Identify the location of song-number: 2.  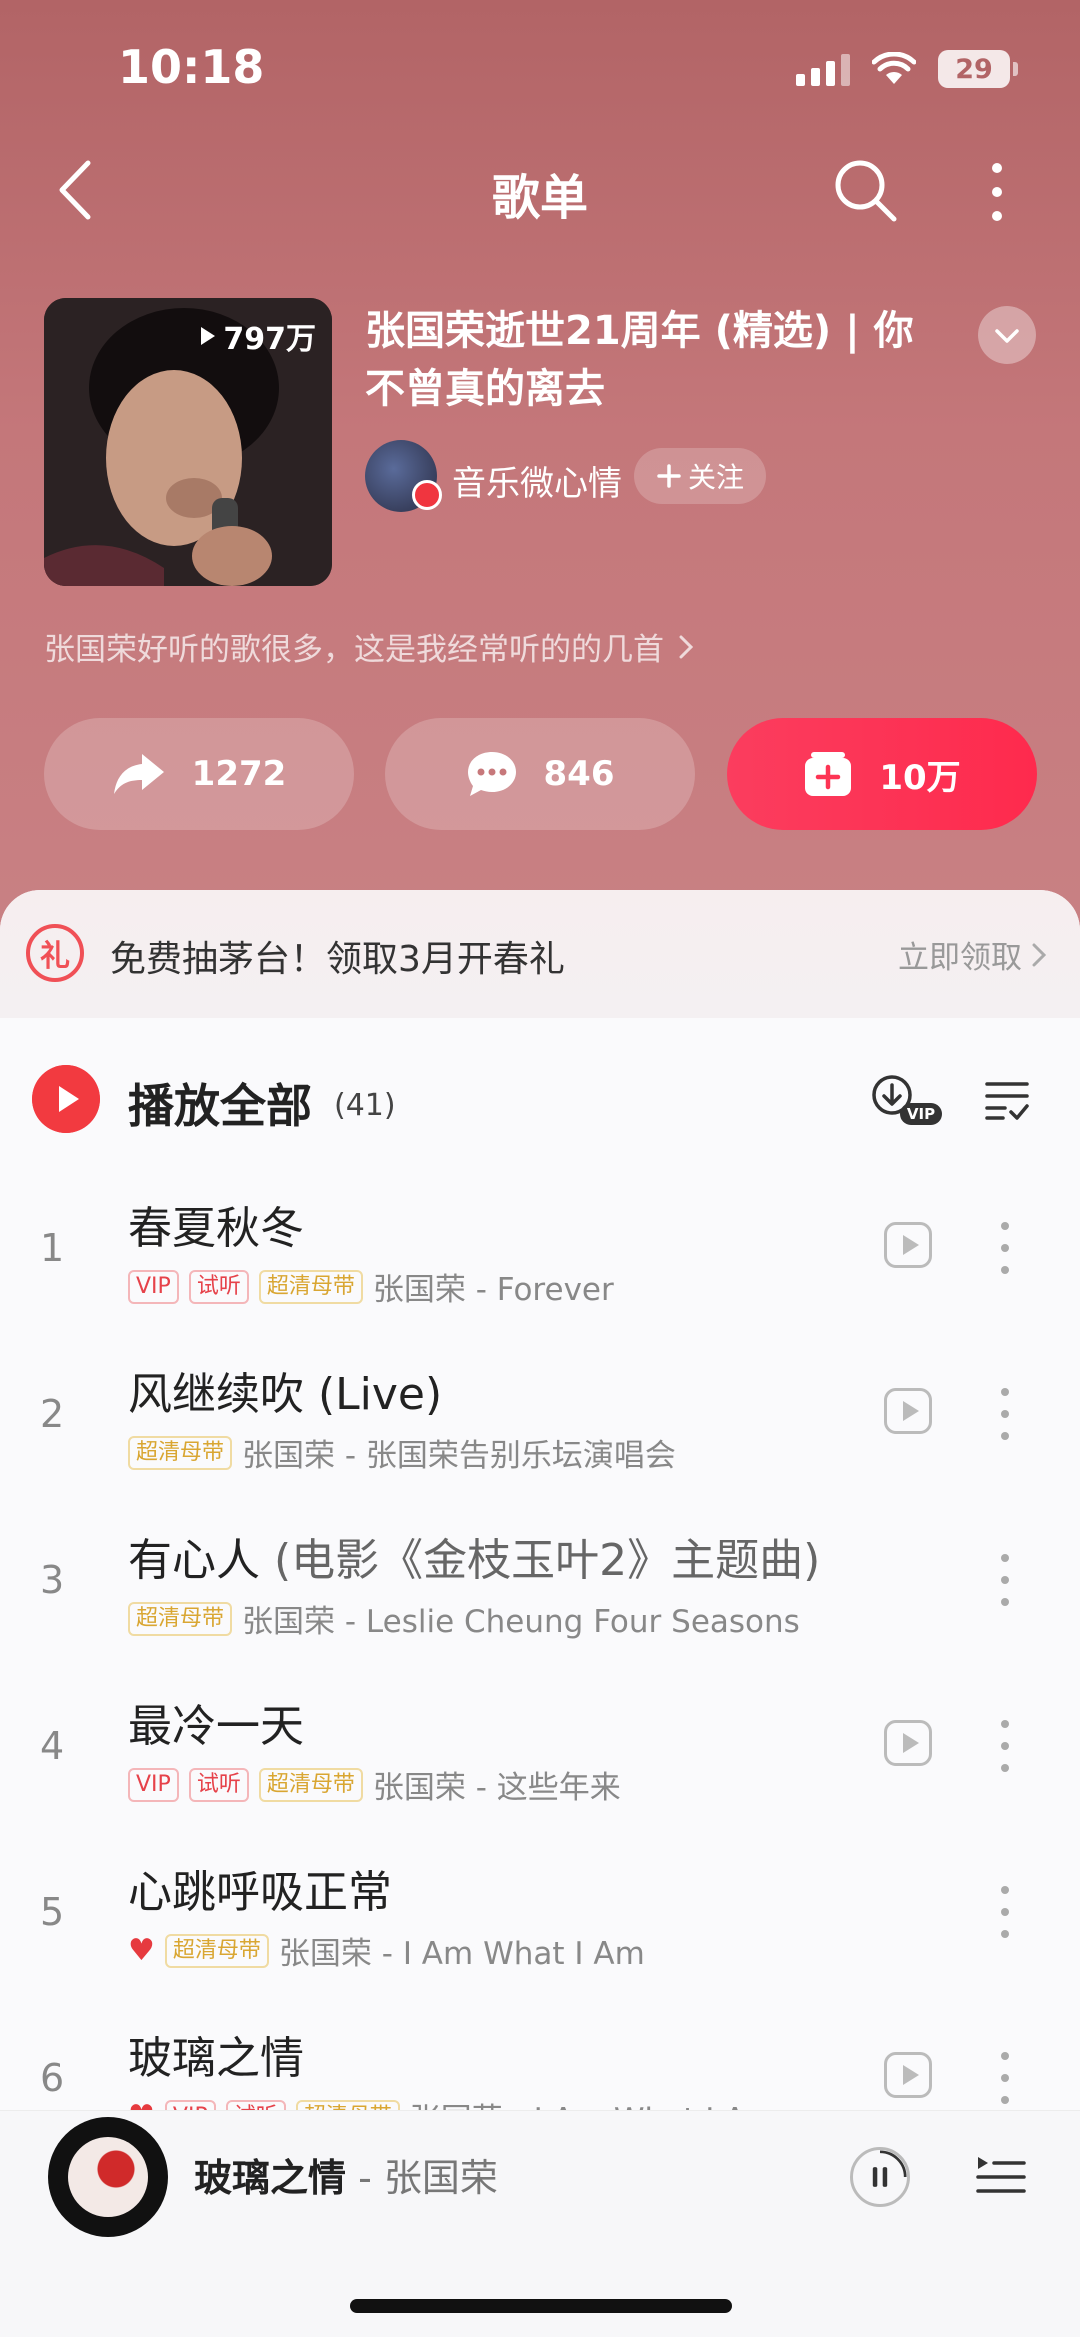
(52, 1414).